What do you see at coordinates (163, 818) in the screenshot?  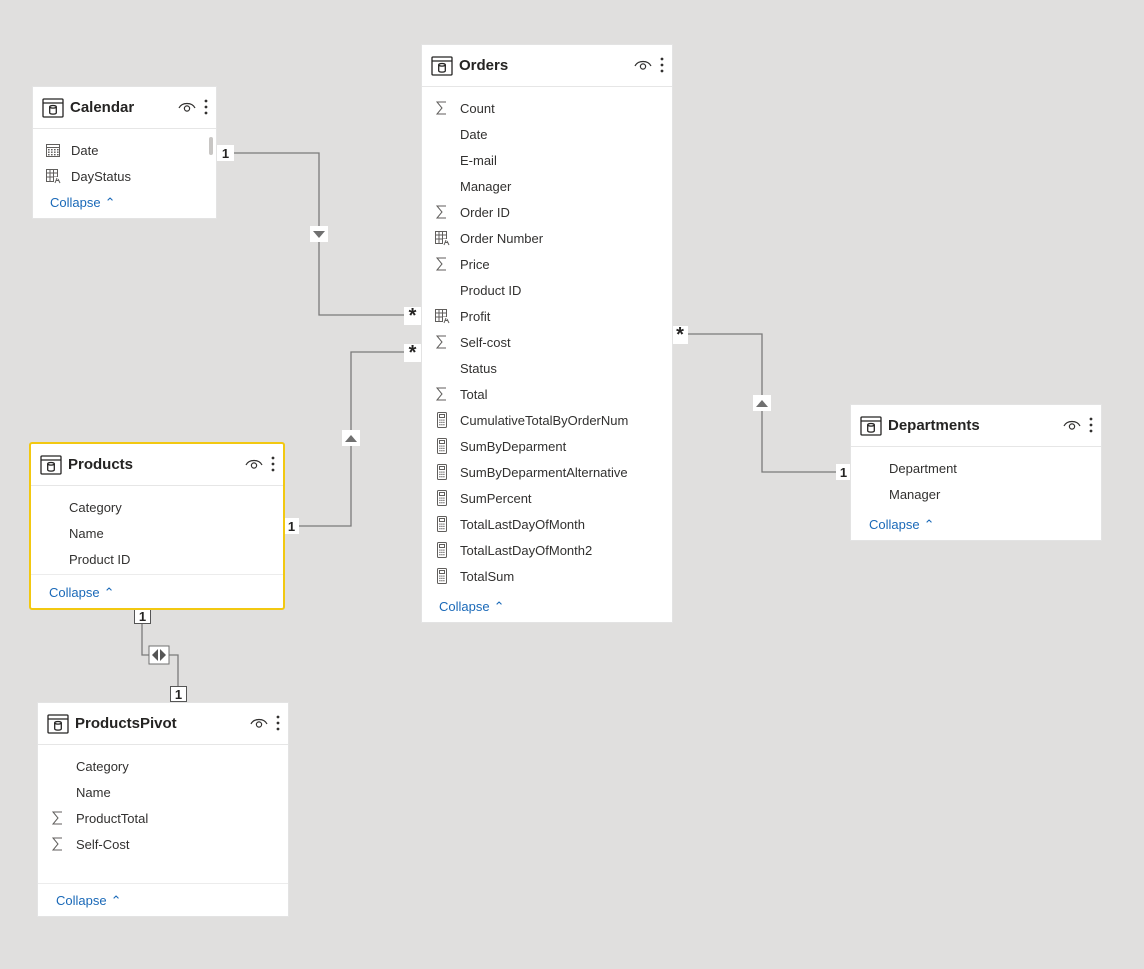 I see `field-row: ProductTotal` at bounding box center [163, 818].